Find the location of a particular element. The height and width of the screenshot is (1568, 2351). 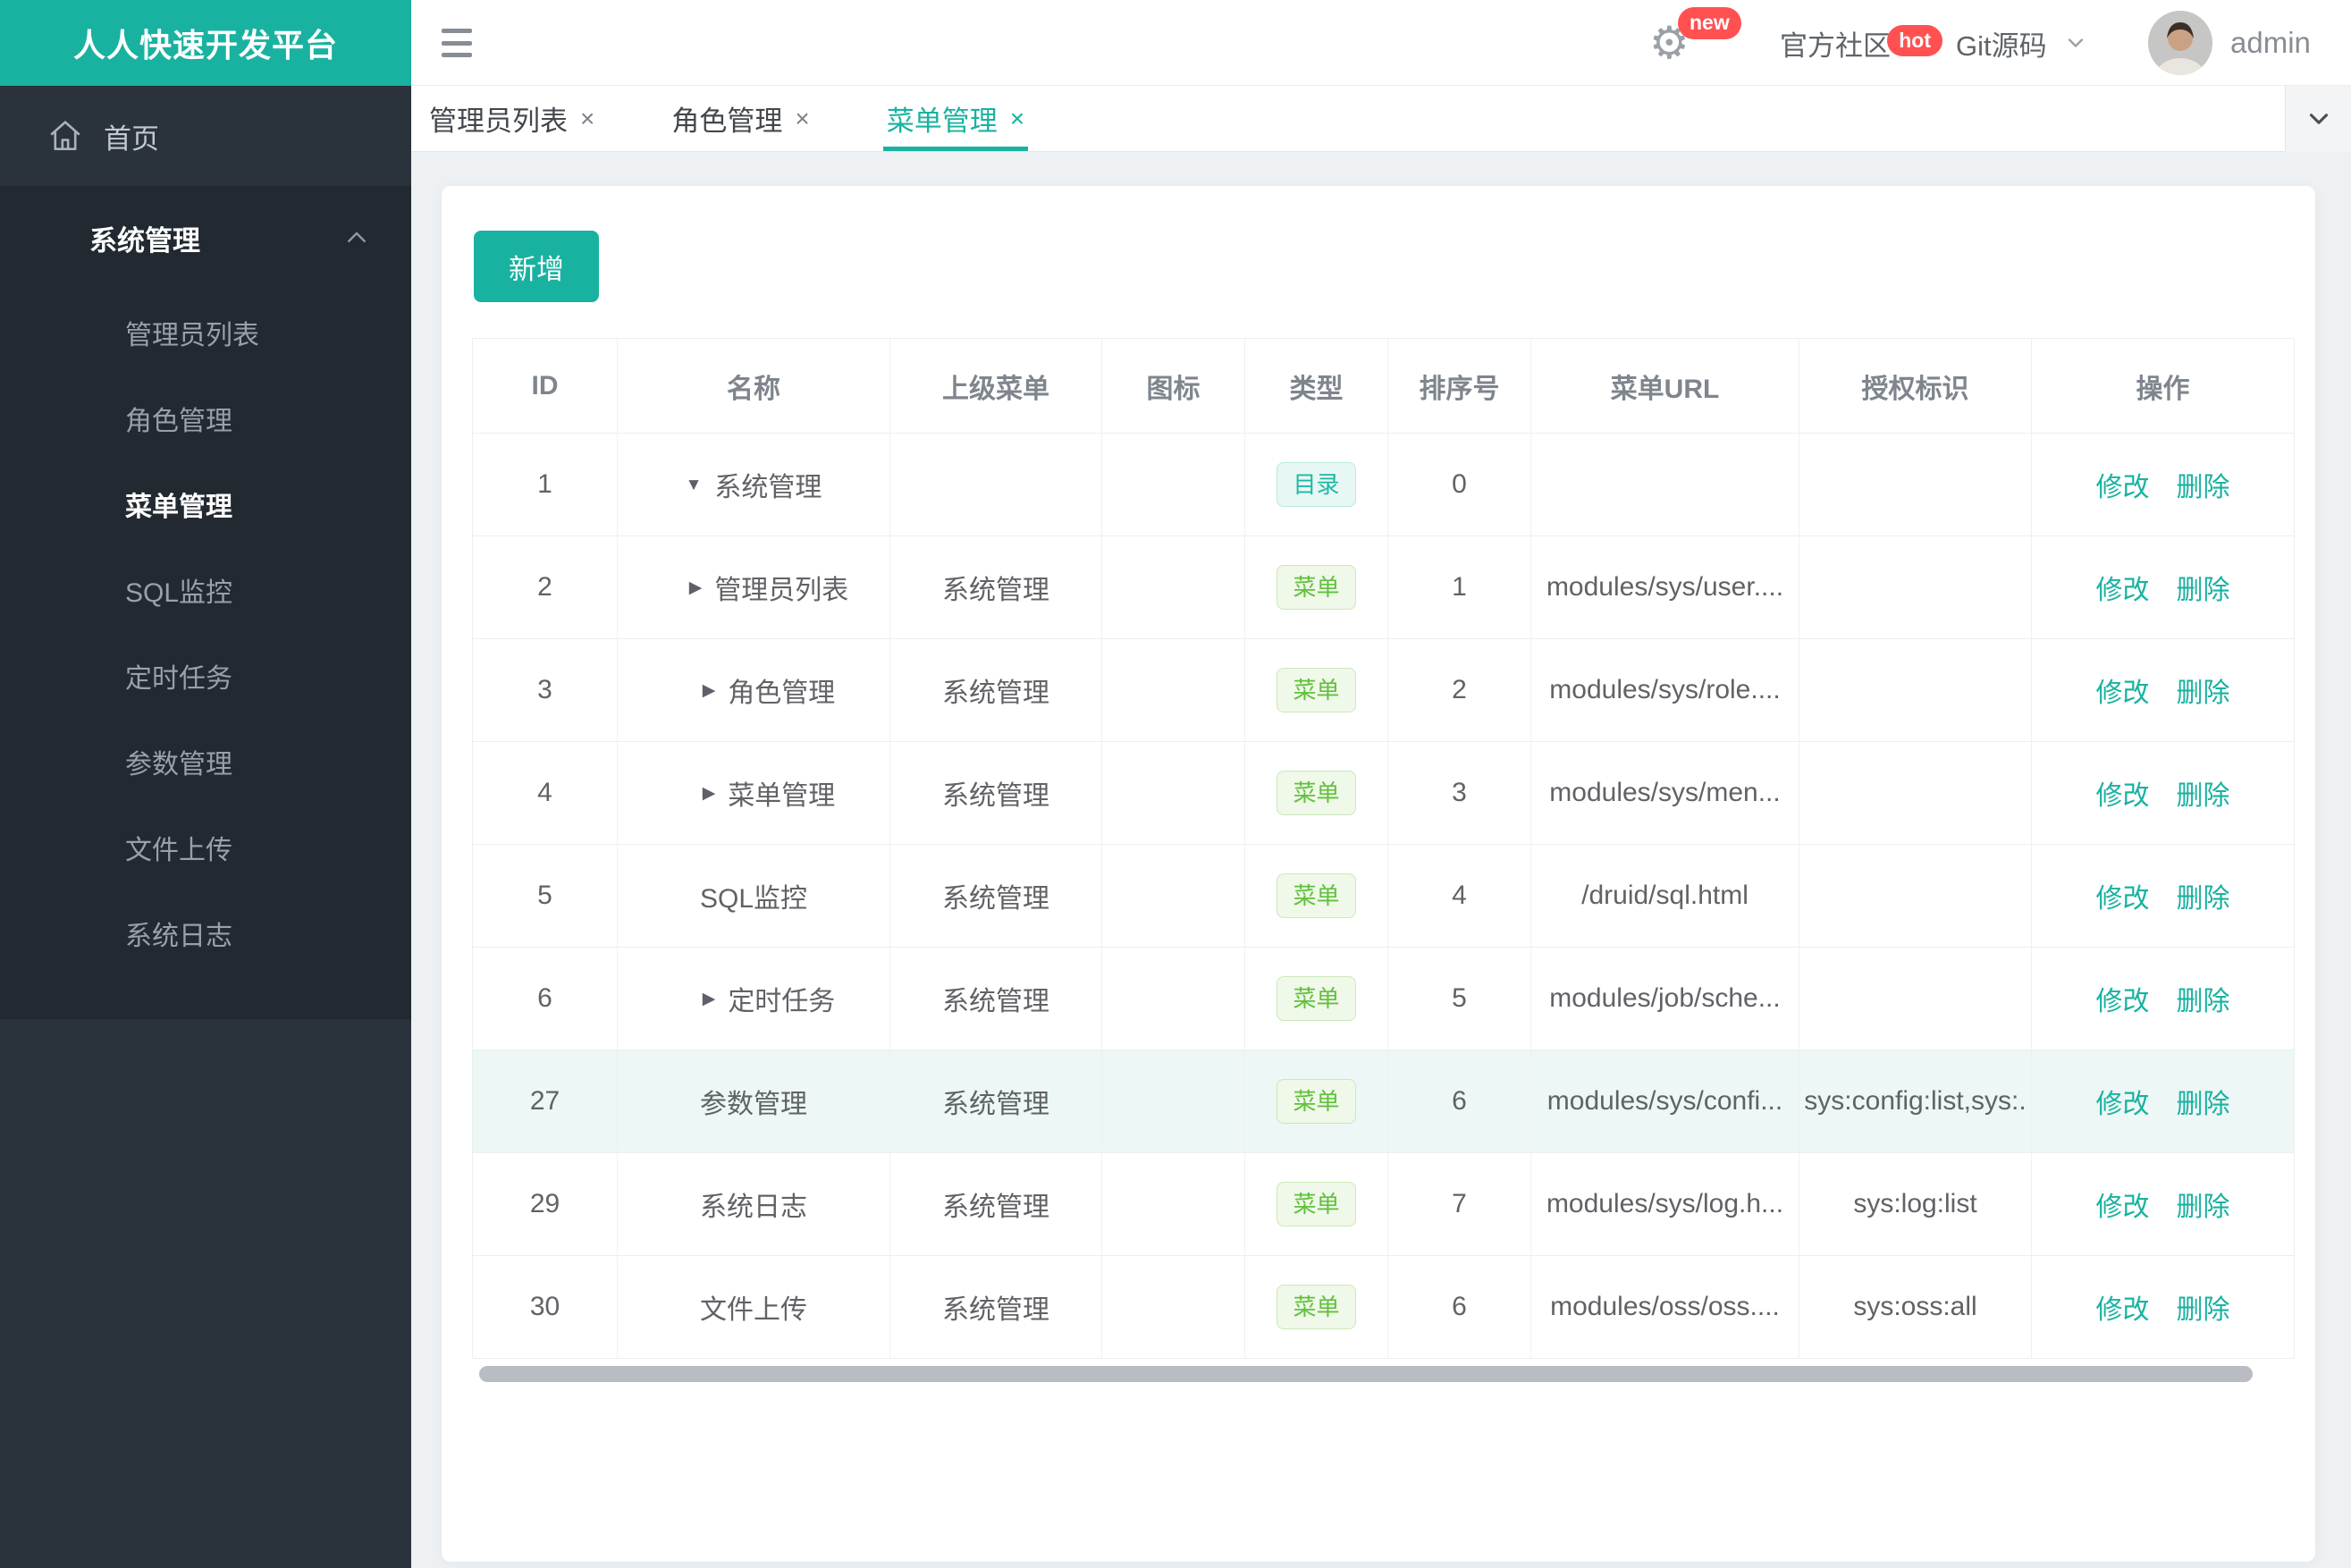

tab-overflow-button is located at coordinates (2318, 119).